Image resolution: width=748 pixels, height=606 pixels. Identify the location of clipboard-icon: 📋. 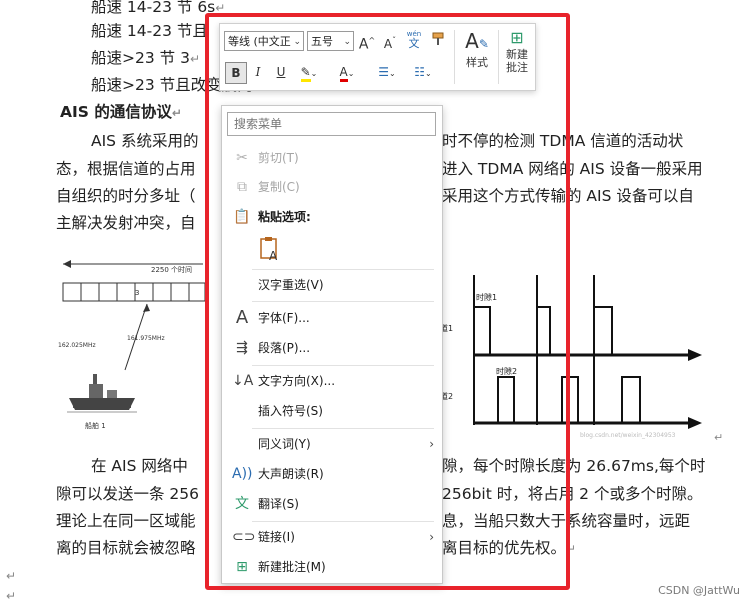
(242, 217).